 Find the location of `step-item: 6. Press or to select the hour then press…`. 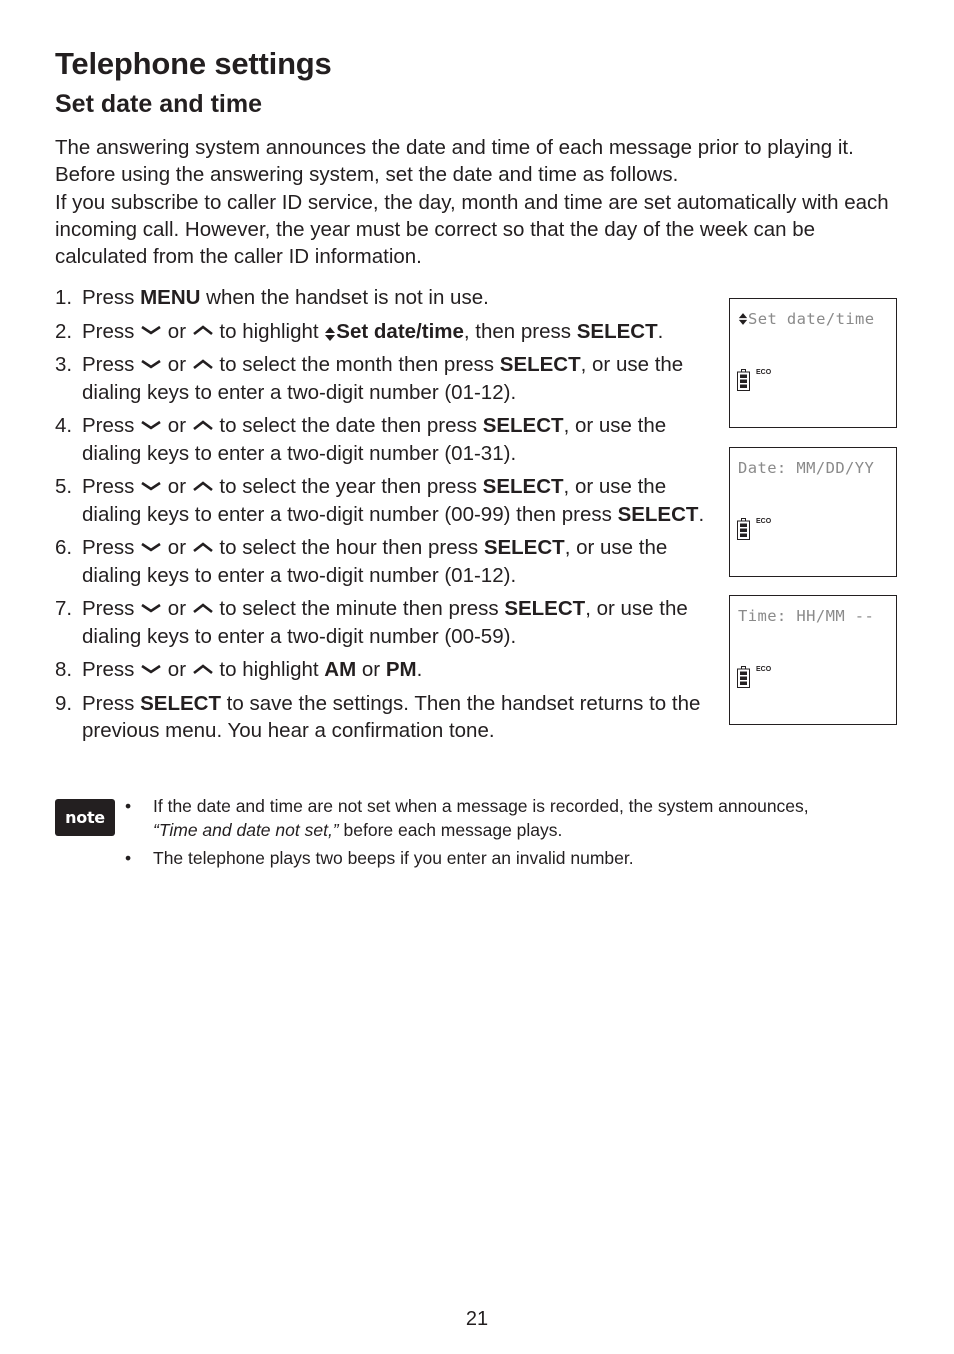

step-item: 6. Press or to select the hour then press… is located at coordinates (390, 561).